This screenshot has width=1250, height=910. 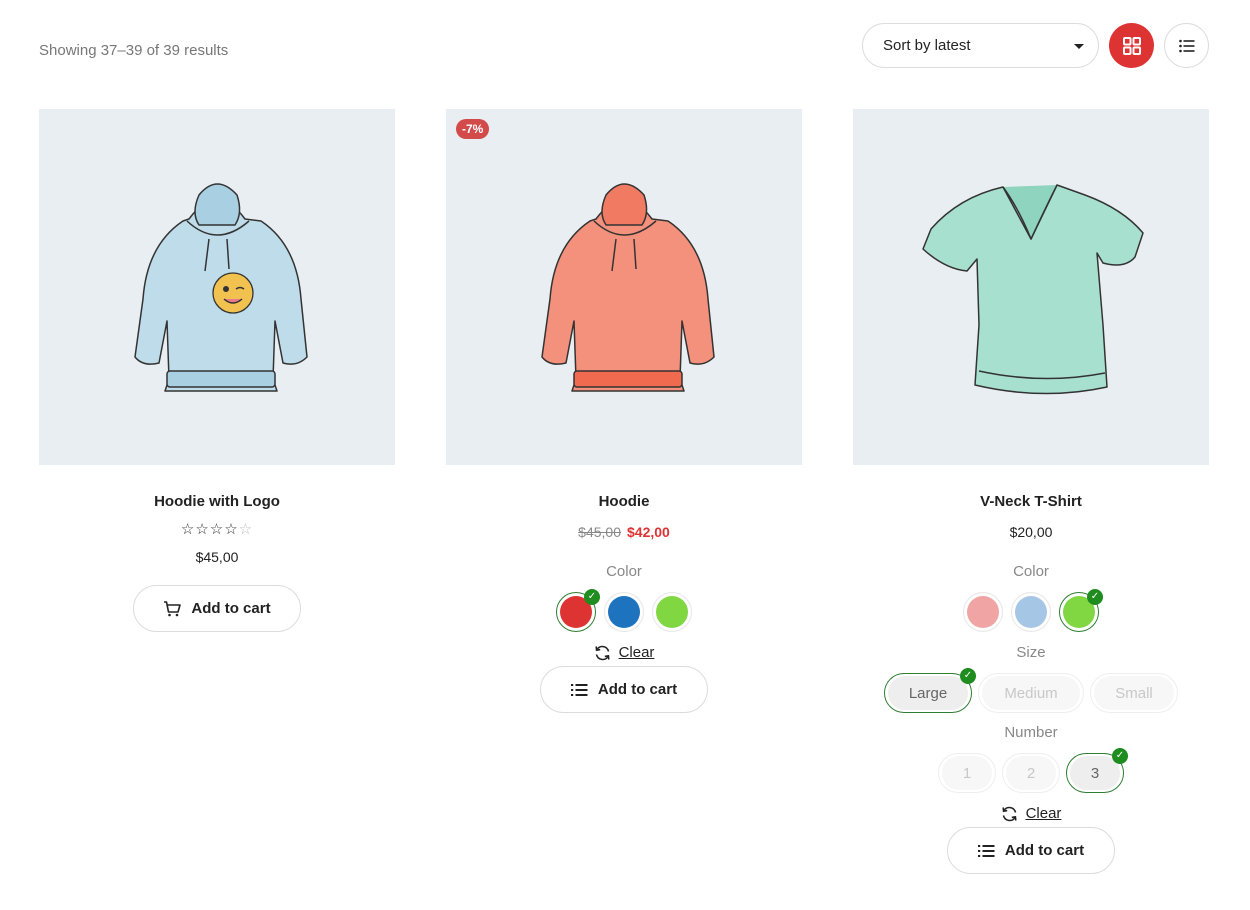 What do you see at coordinates (1031, 652) in the screenshot?
I see `size-label: Size` at bounding box center [1031, 652].